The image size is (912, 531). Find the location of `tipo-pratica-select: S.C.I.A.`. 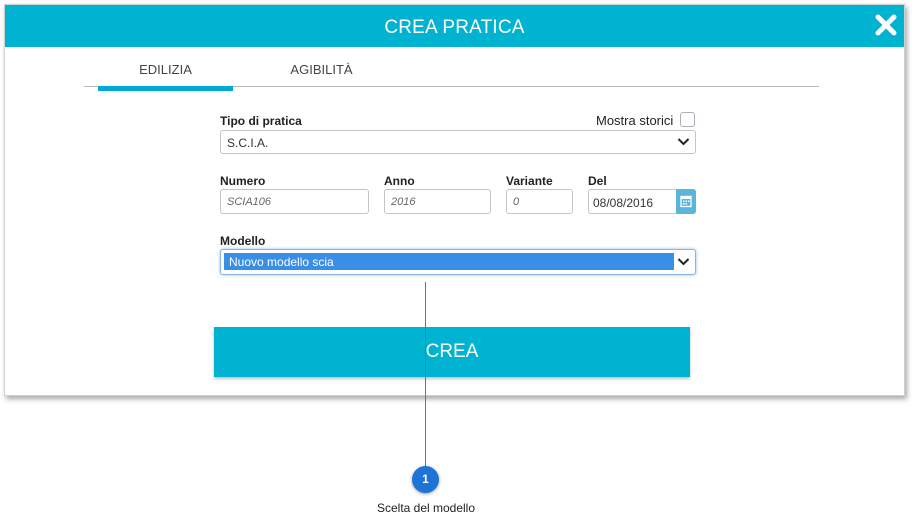

tipo-pratica-select: S.C.I.A. is located at coordinates (458, 142).